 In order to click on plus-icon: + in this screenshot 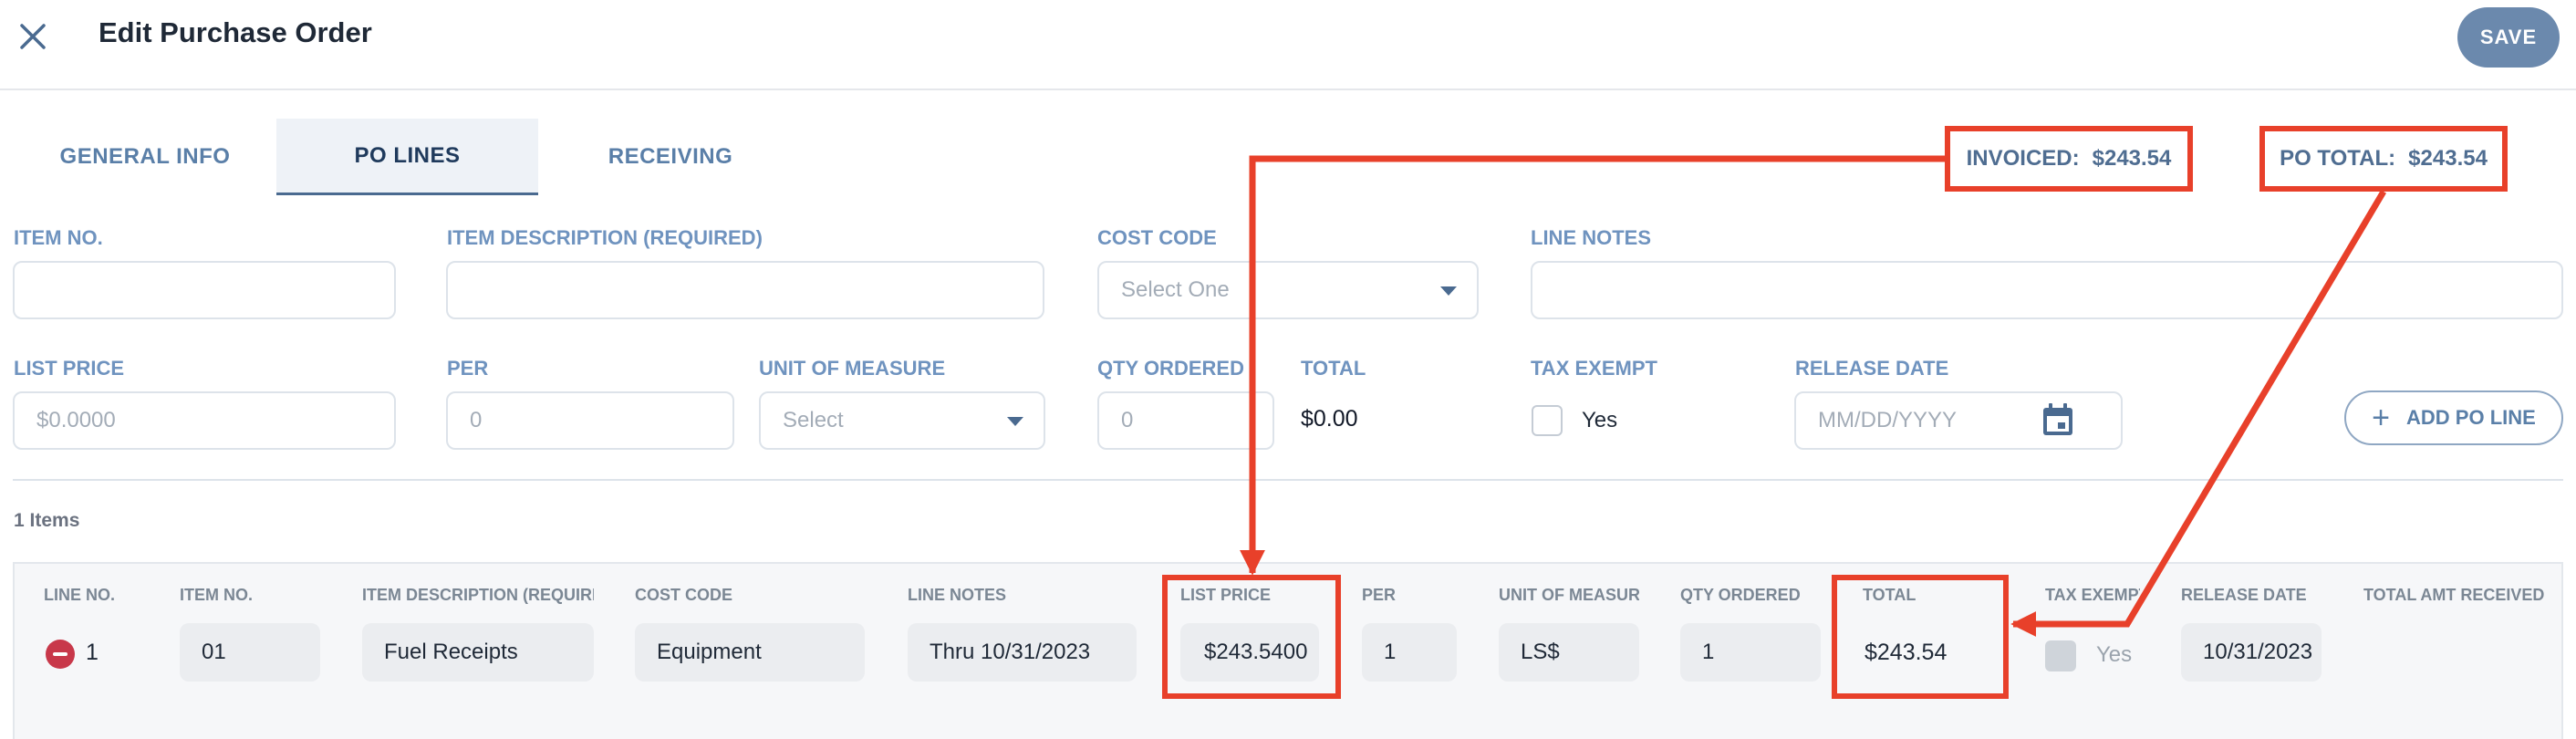, I will do `click(2381, 418)`.